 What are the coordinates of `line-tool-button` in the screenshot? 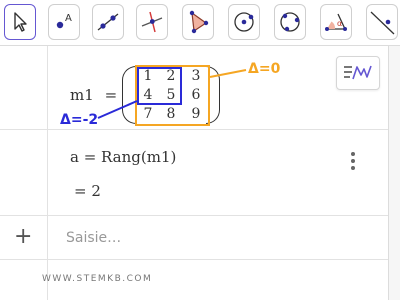 It's located at (108, 22).